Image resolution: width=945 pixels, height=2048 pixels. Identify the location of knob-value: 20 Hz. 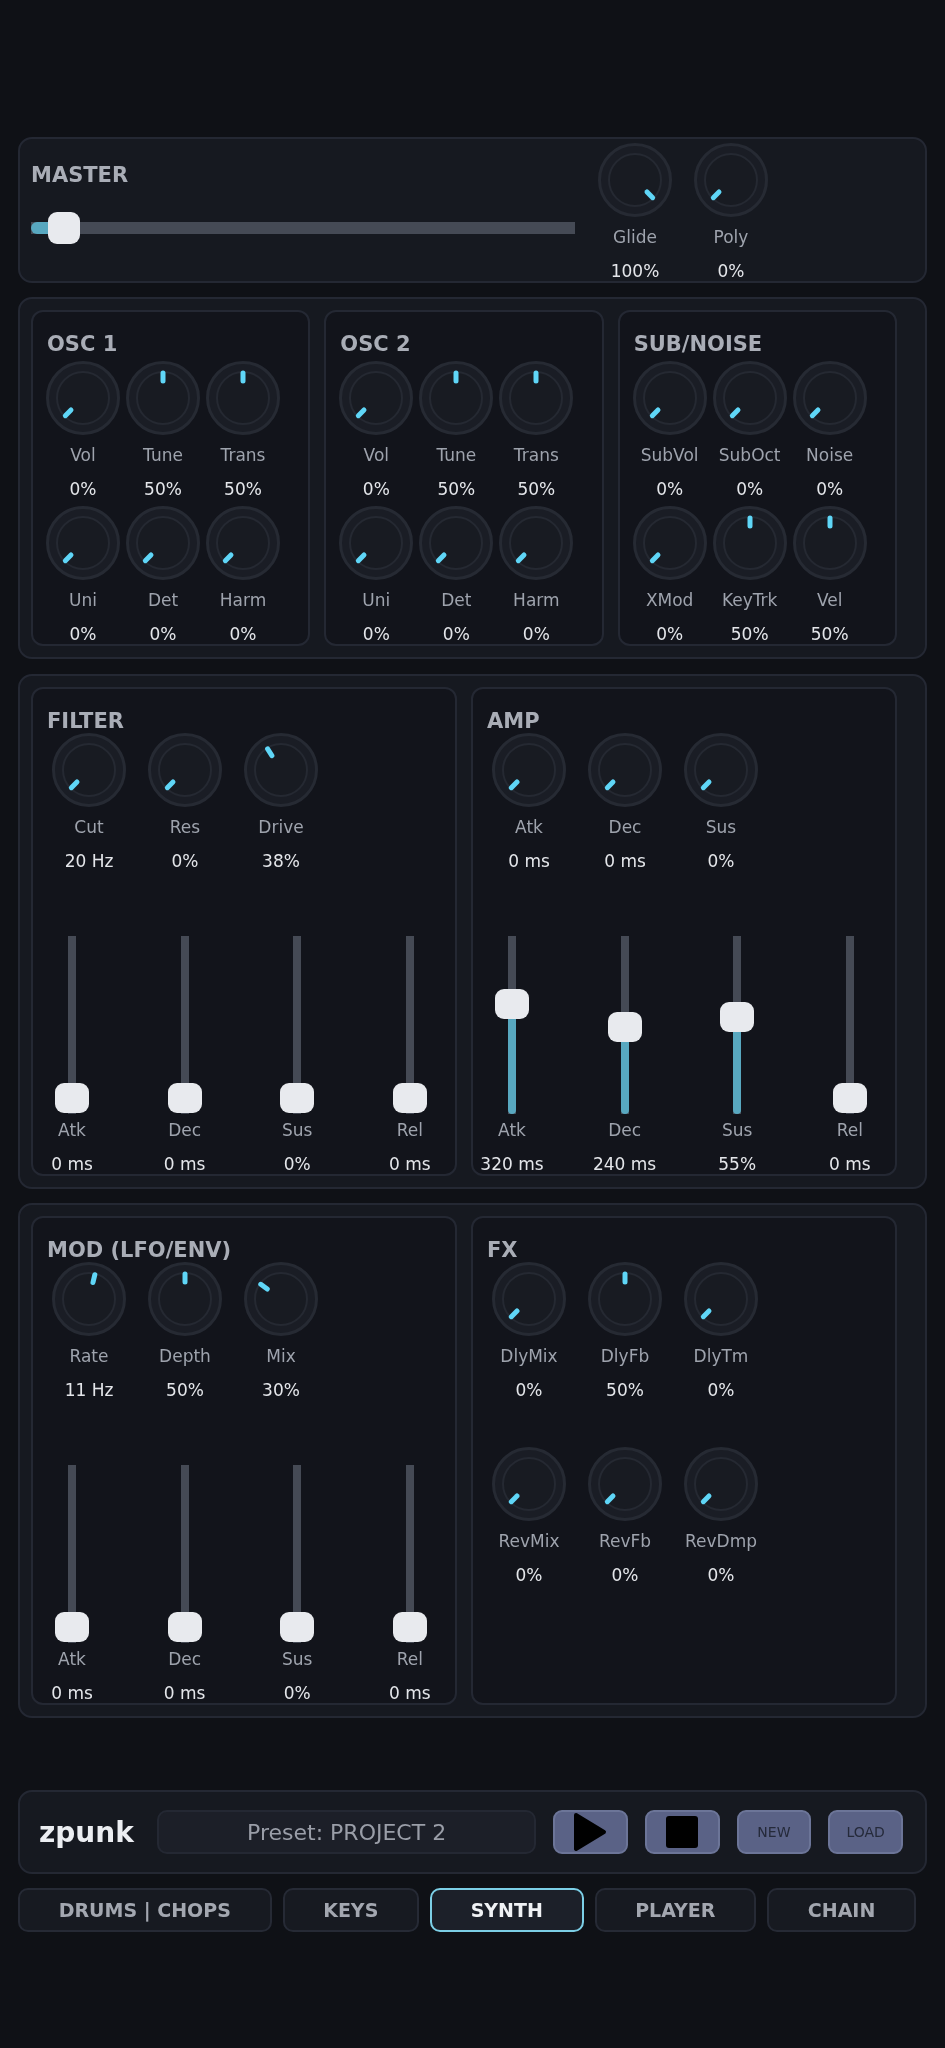
(89, 861).